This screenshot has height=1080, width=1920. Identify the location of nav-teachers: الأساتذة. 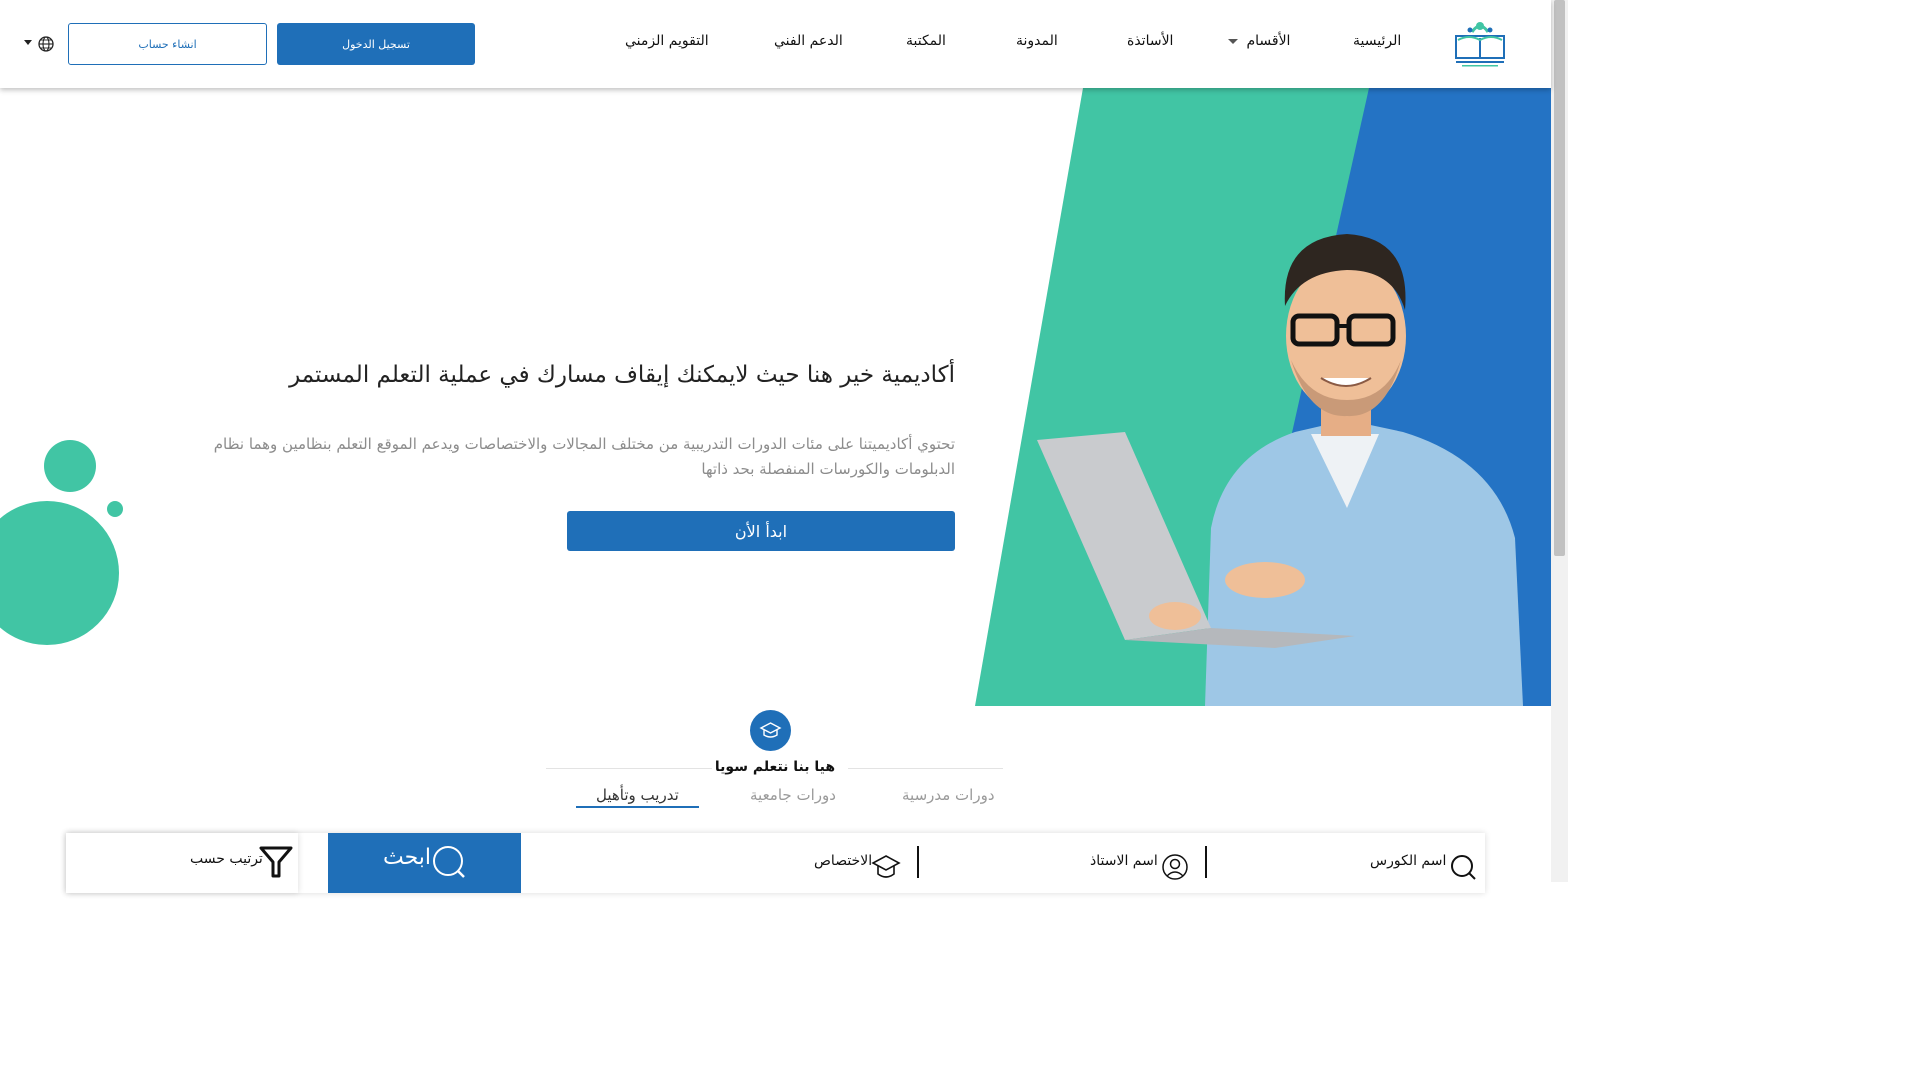
(1150, 41).